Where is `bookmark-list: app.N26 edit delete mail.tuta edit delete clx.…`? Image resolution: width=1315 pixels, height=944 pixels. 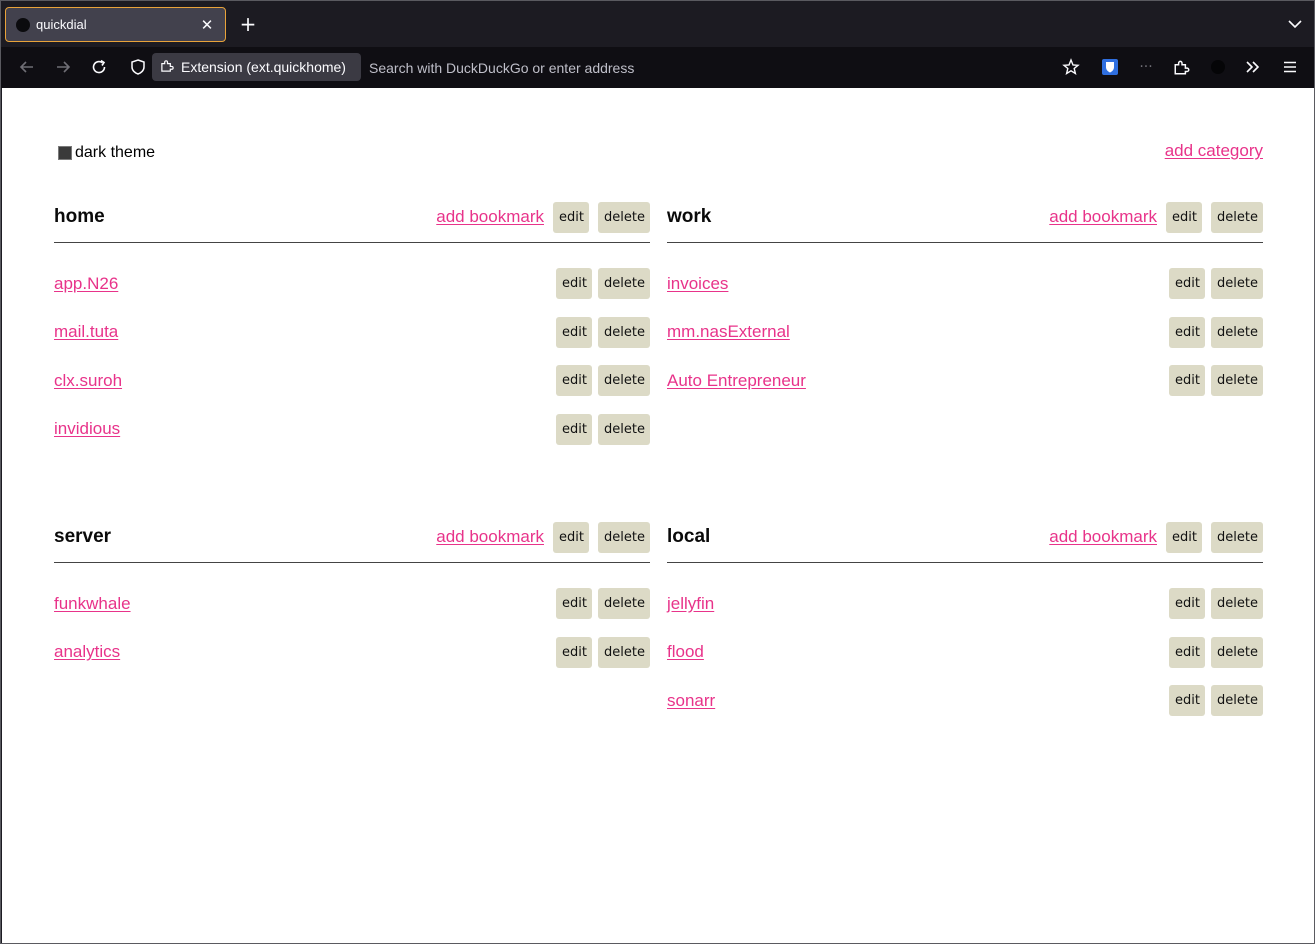
bookmark-list: app.N26 edit delete mail.tuta edit delete clx.… is located at coordinates (352, 344).